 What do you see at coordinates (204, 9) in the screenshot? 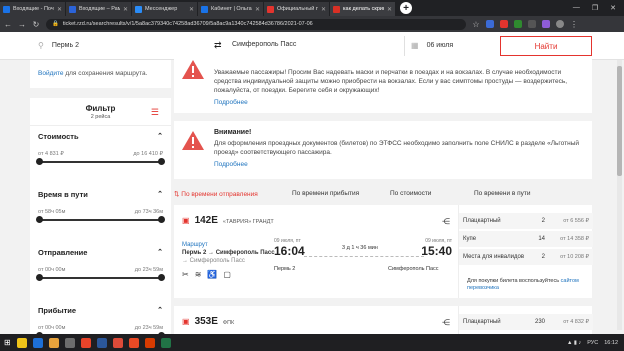
I see `cabinet-icon` at bounding box center [204, 9].